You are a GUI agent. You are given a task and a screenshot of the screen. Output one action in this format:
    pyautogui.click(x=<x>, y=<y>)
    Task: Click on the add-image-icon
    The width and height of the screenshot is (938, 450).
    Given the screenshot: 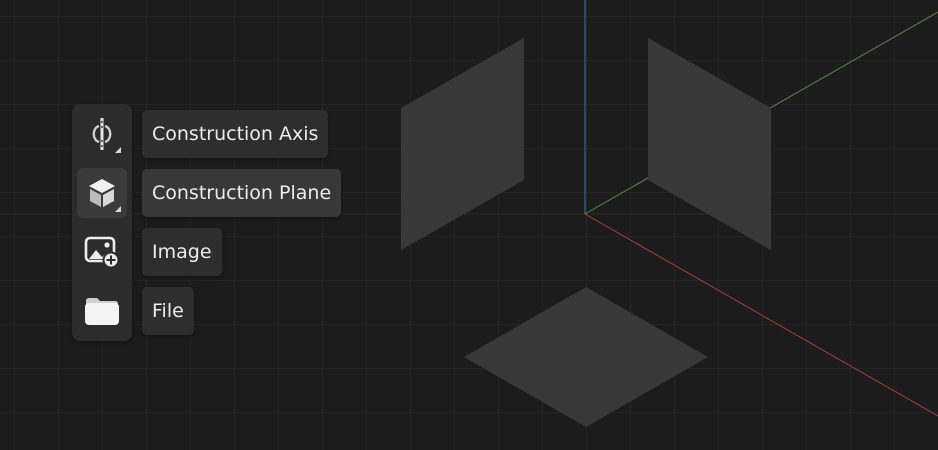 What is the action you would take?
    pyautogui.click(x=102, y=252)
    